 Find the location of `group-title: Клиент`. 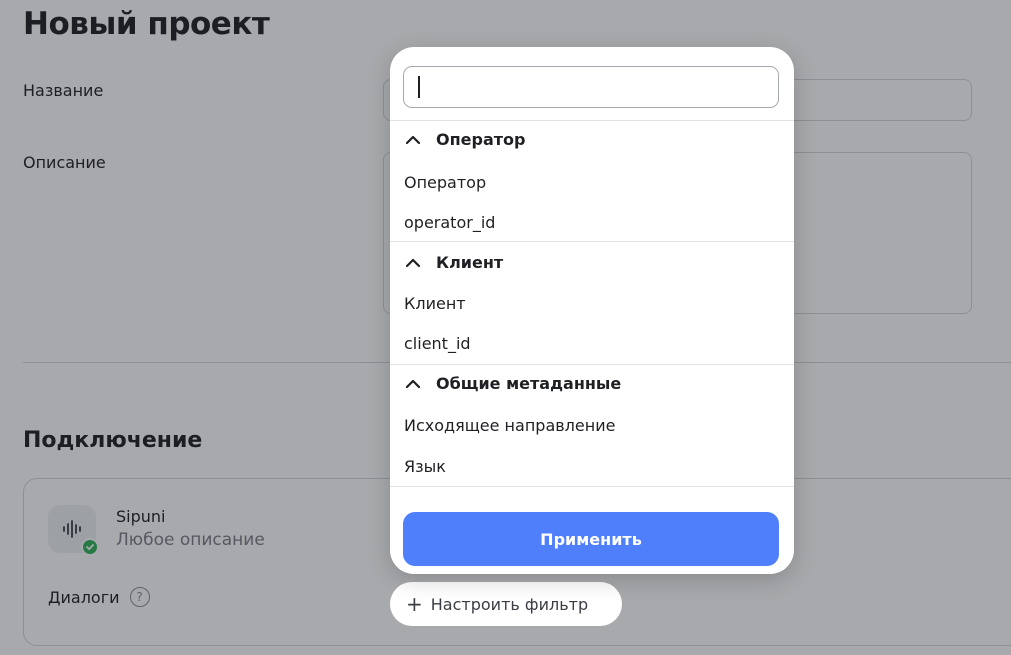

group-title: Клиент is located at coordinates (470, 262).